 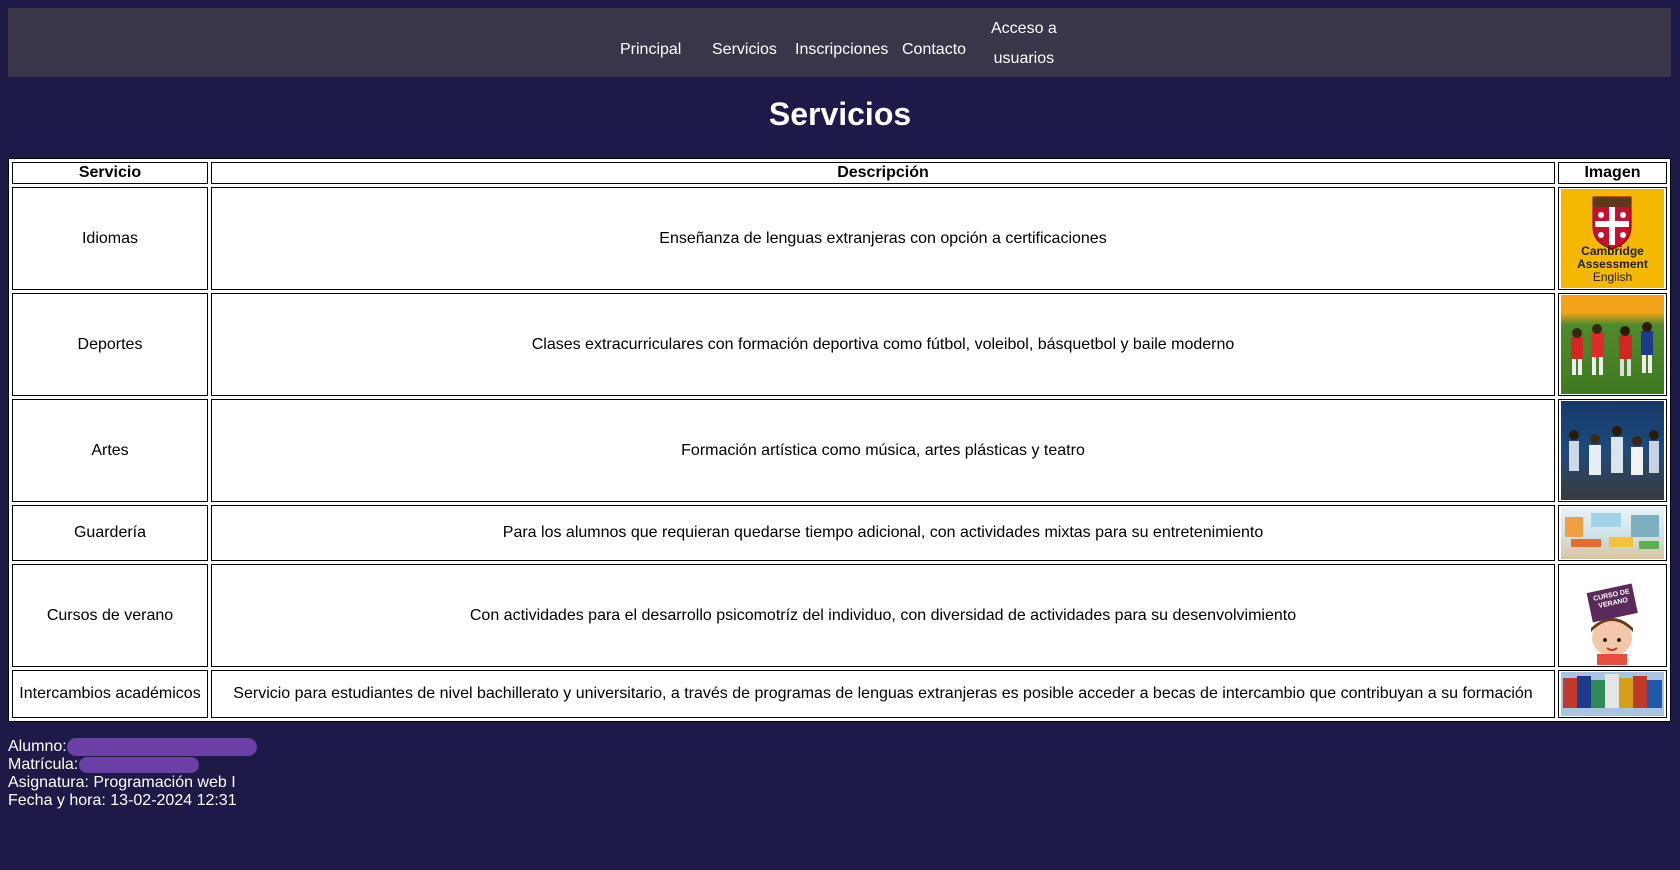 I want to click on matricula-line: Matrícula:, so click(x=132, y=765).